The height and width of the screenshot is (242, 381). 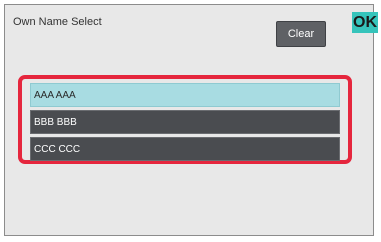 I want to click on list-item-aaa: AAA AAA, so click(x=185, y=95).